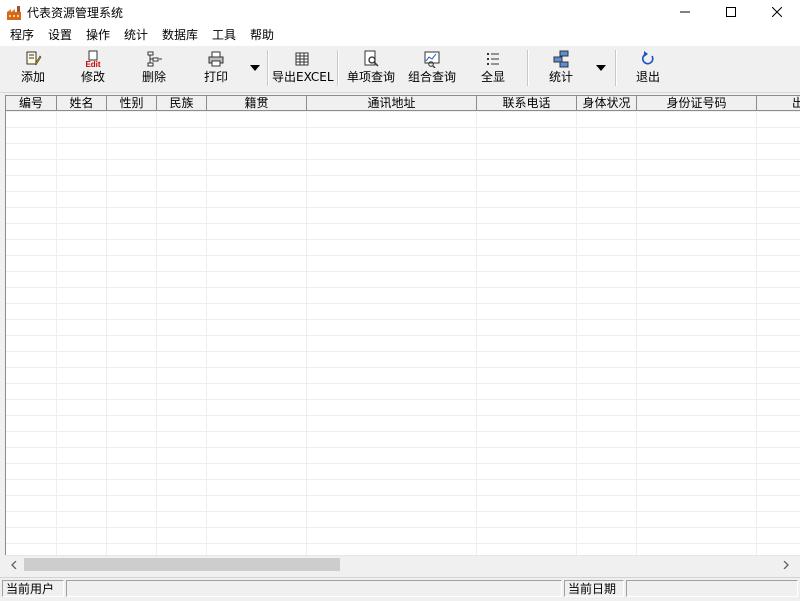  I want to click on edit-document-icon: Edit, so click(93, 59).